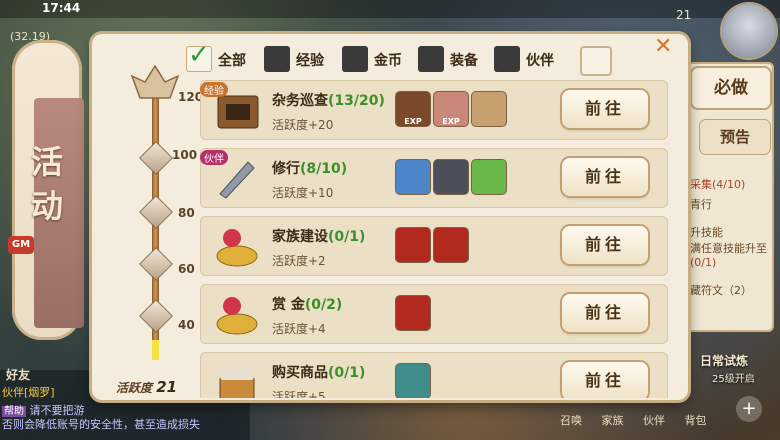  Describe the element at coordinates (185, 155) in the screenshot. I see `milestone-mark: 100` at that location.